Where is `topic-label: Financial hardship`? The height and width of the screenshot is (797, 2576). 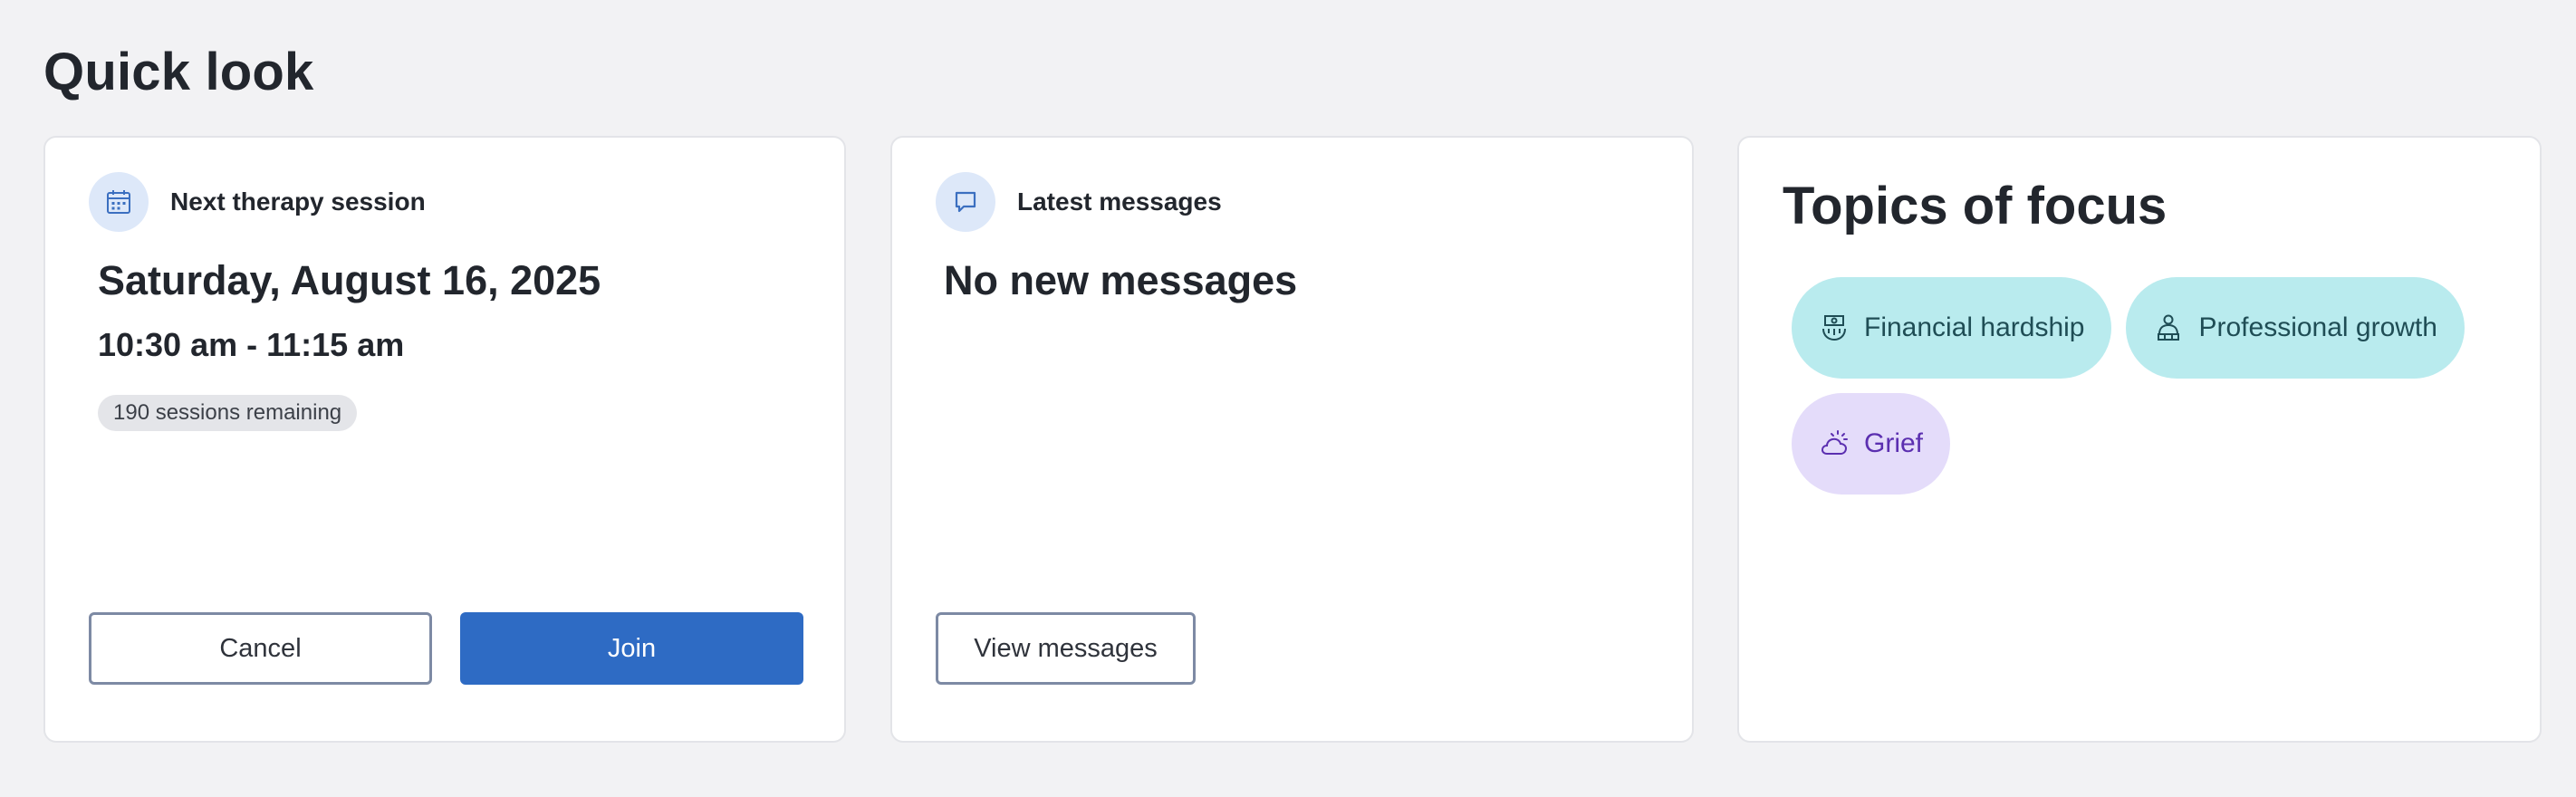 topic-label: Financial hardship is located at coordinates (1974, 327).